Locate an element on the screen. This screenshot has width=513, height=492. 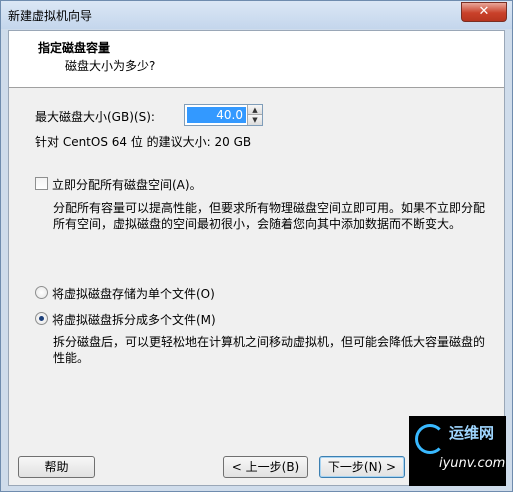
max-disk-size-spinner: ▲ ▼ is located at coordinates (223, 115).